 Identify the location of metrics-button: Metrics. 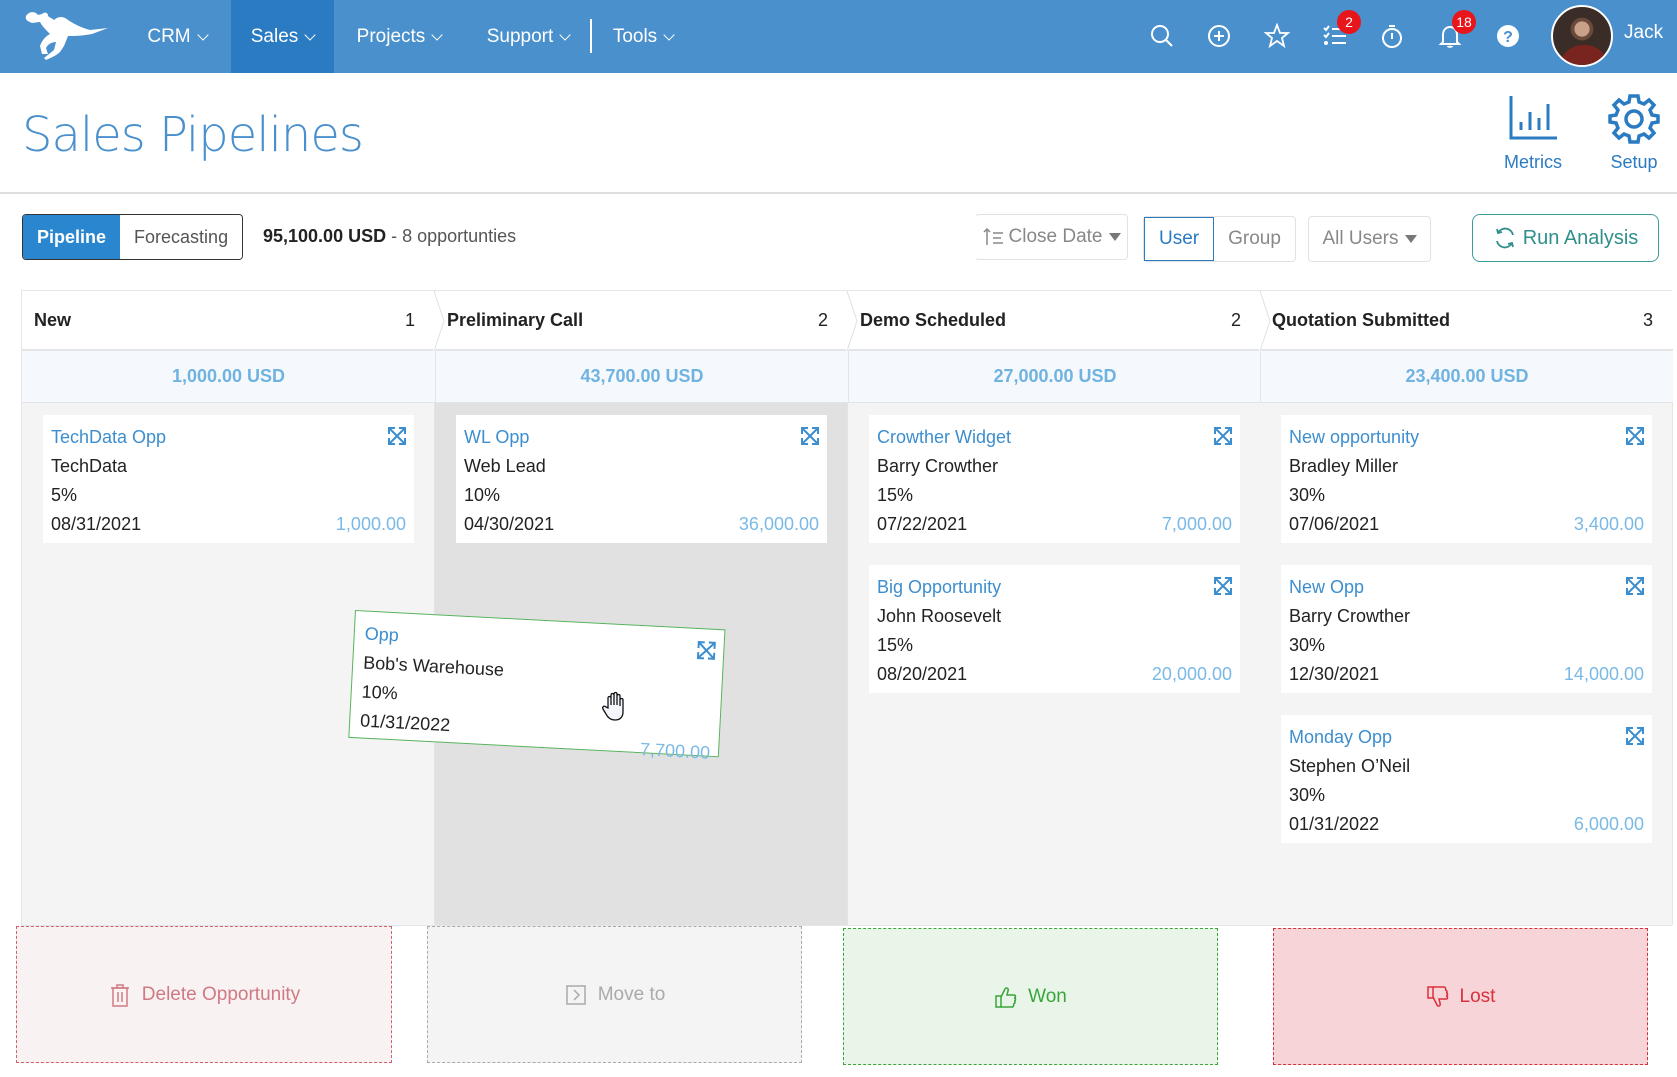
(1533, 132).